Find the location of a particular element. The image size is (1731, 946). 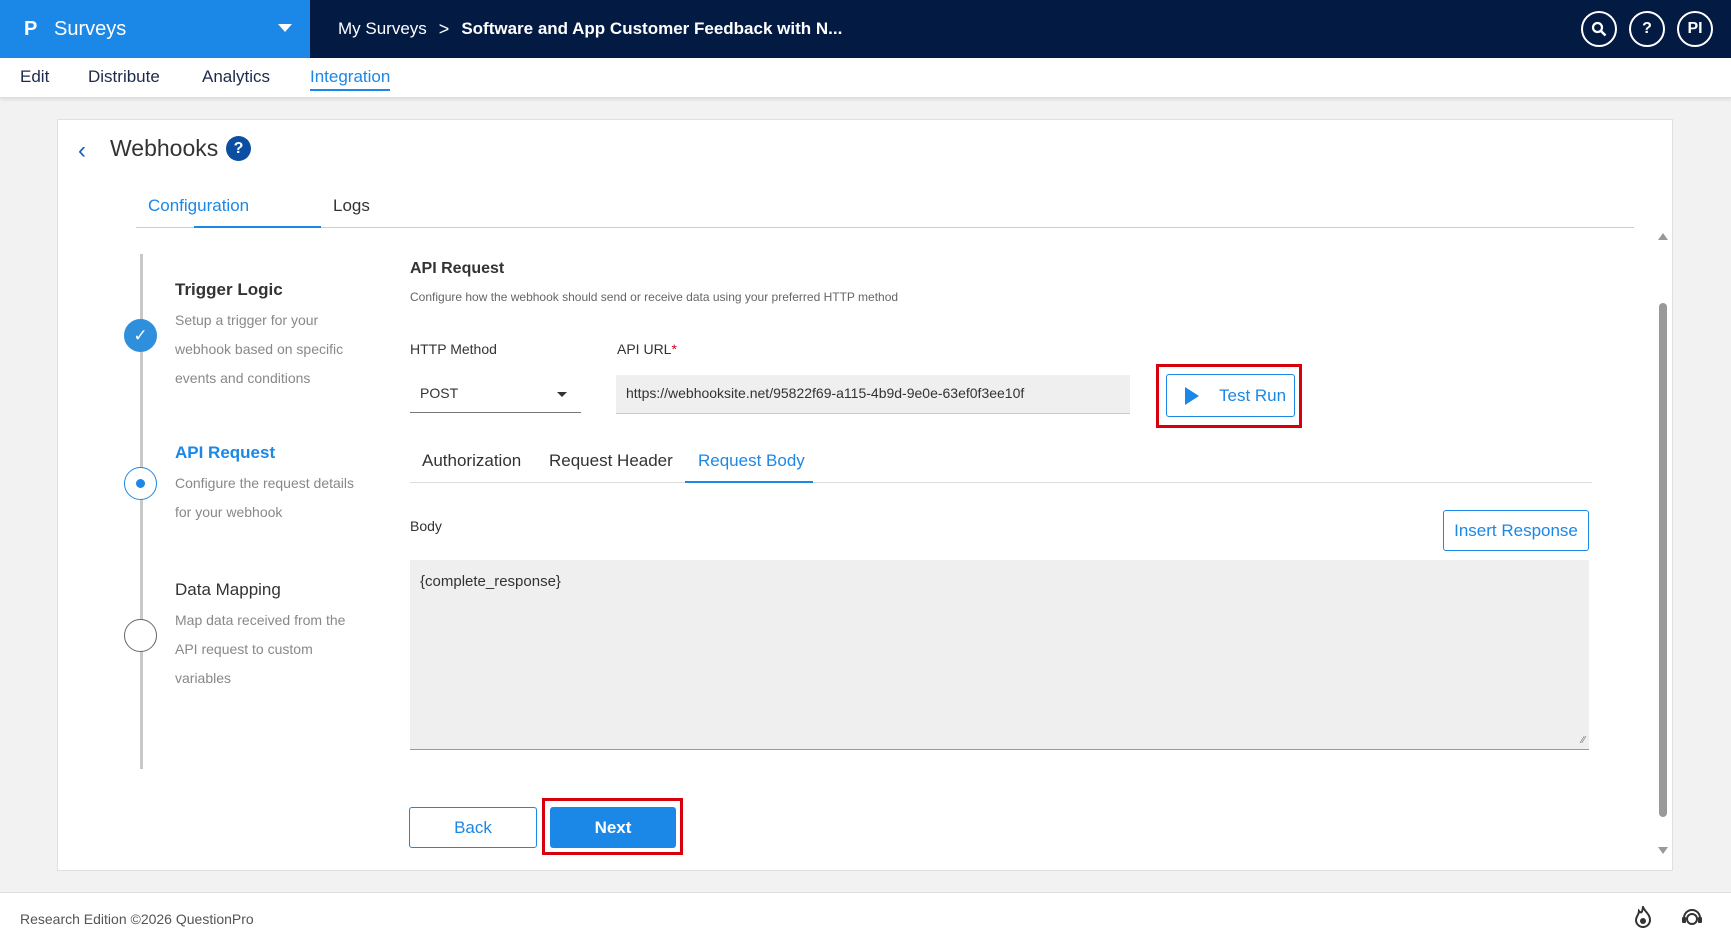

subnav-edit: Edit is located at coordinates (34, 77).